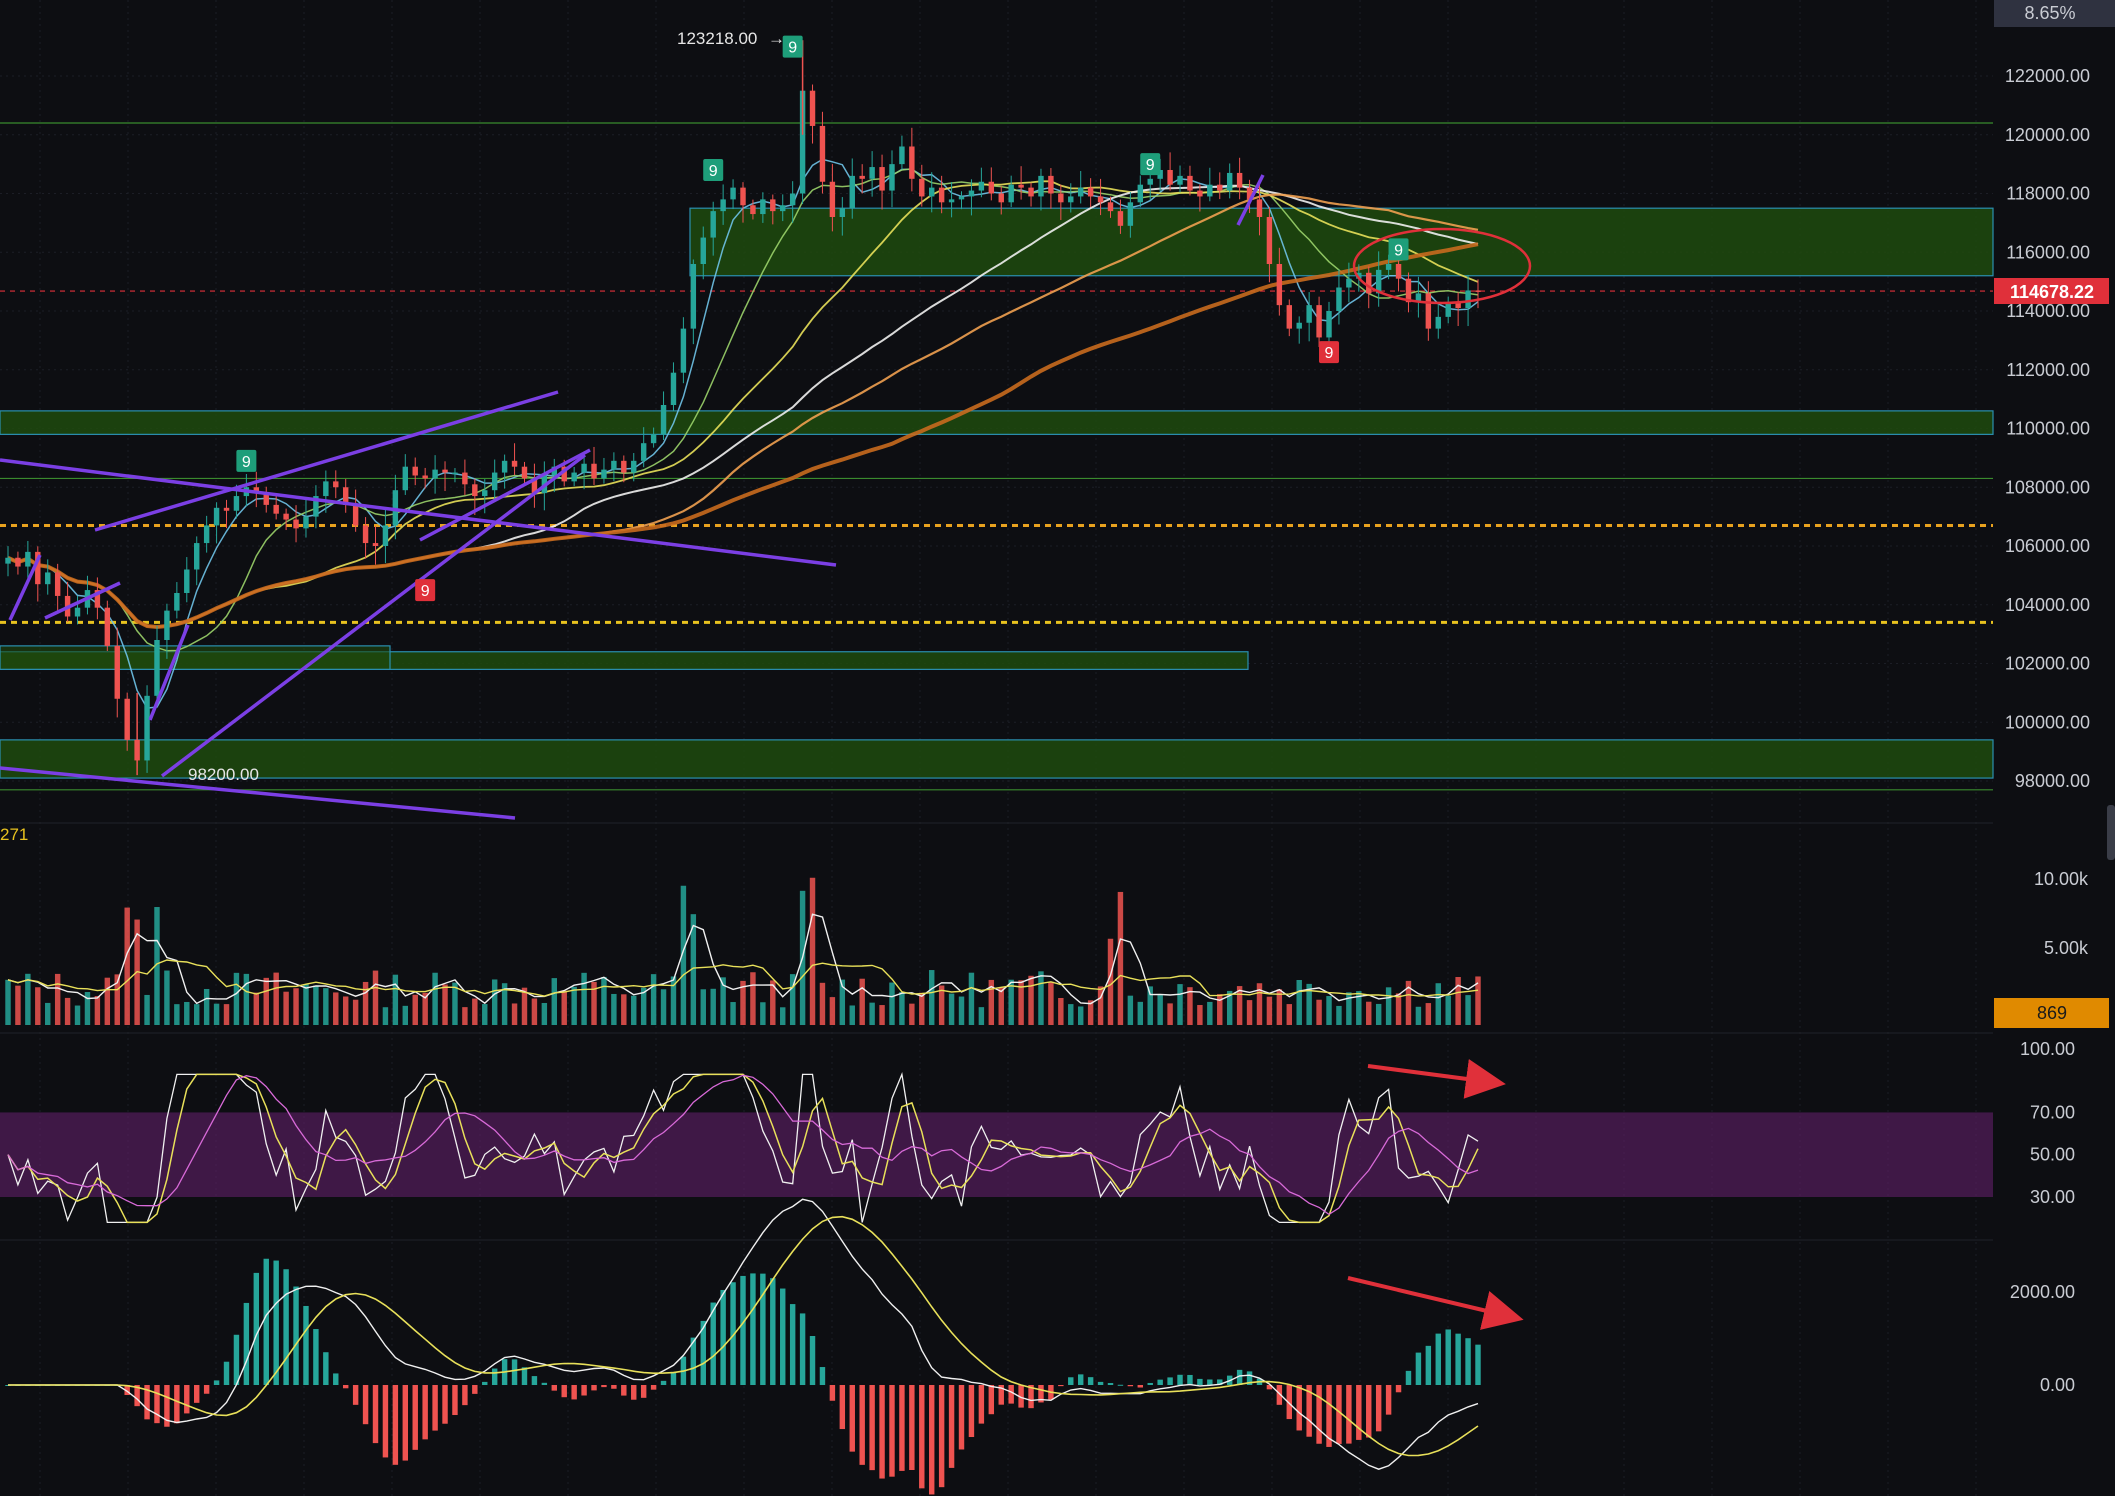 This screenshot has width=2115, height=1496. I want to click on high-arrow: →, so click(776, 38).